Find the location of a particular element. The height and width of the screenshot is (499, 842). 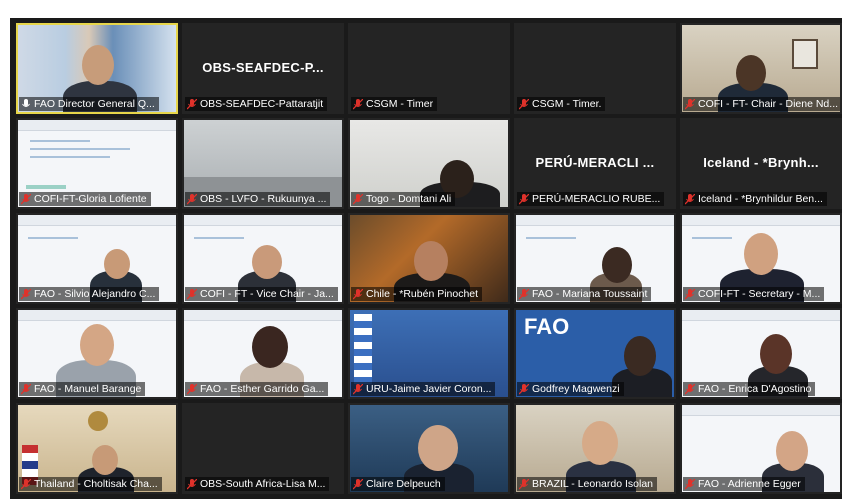

participant-name-label: OBS-SEAFDEC-Pattaratjit is located at coordinates (256, 104).